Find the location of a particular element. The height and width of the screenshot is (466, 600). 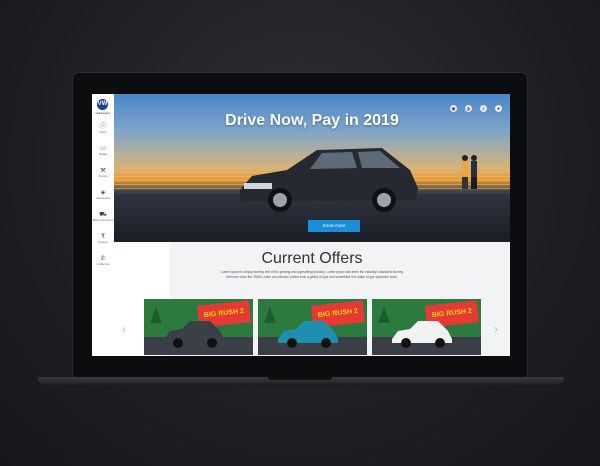

sidebar-item-contact: ✆ Contact Us is located at coordinates (103, 265).